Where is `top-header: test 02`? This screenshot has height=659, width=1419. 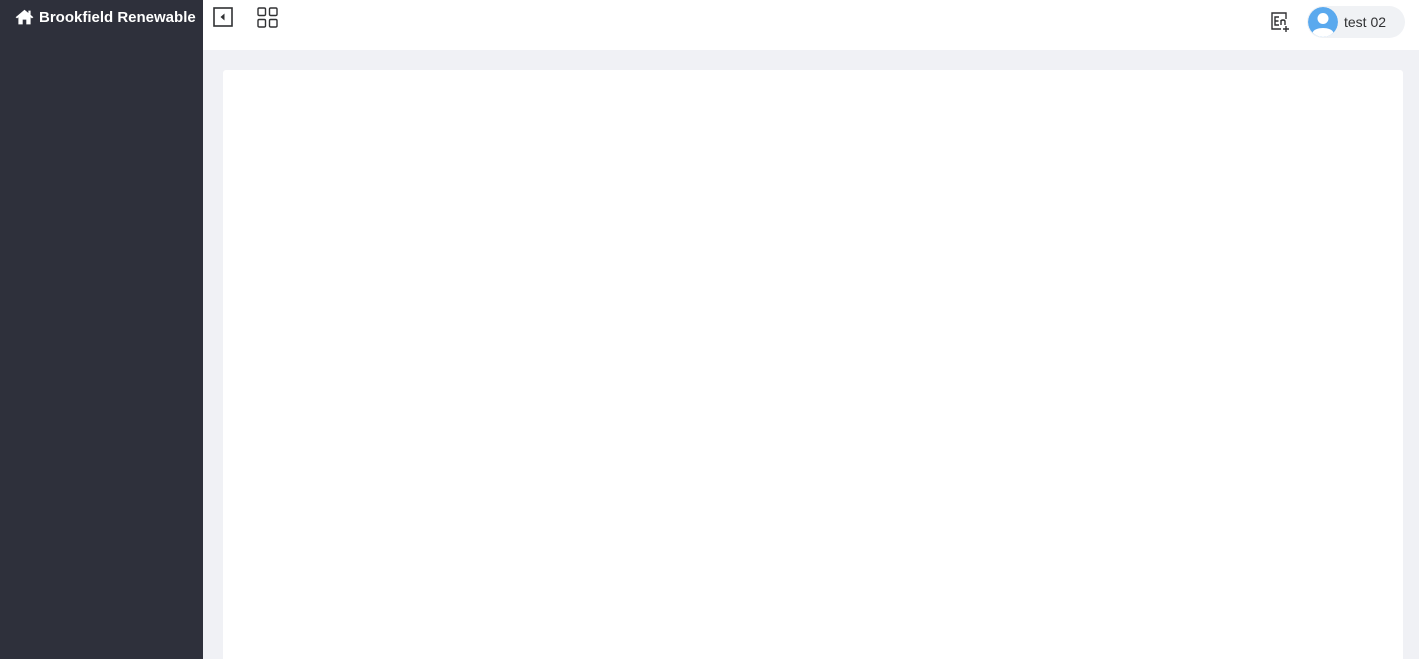
top-header: test 02 is located at coordinates (811, 25).